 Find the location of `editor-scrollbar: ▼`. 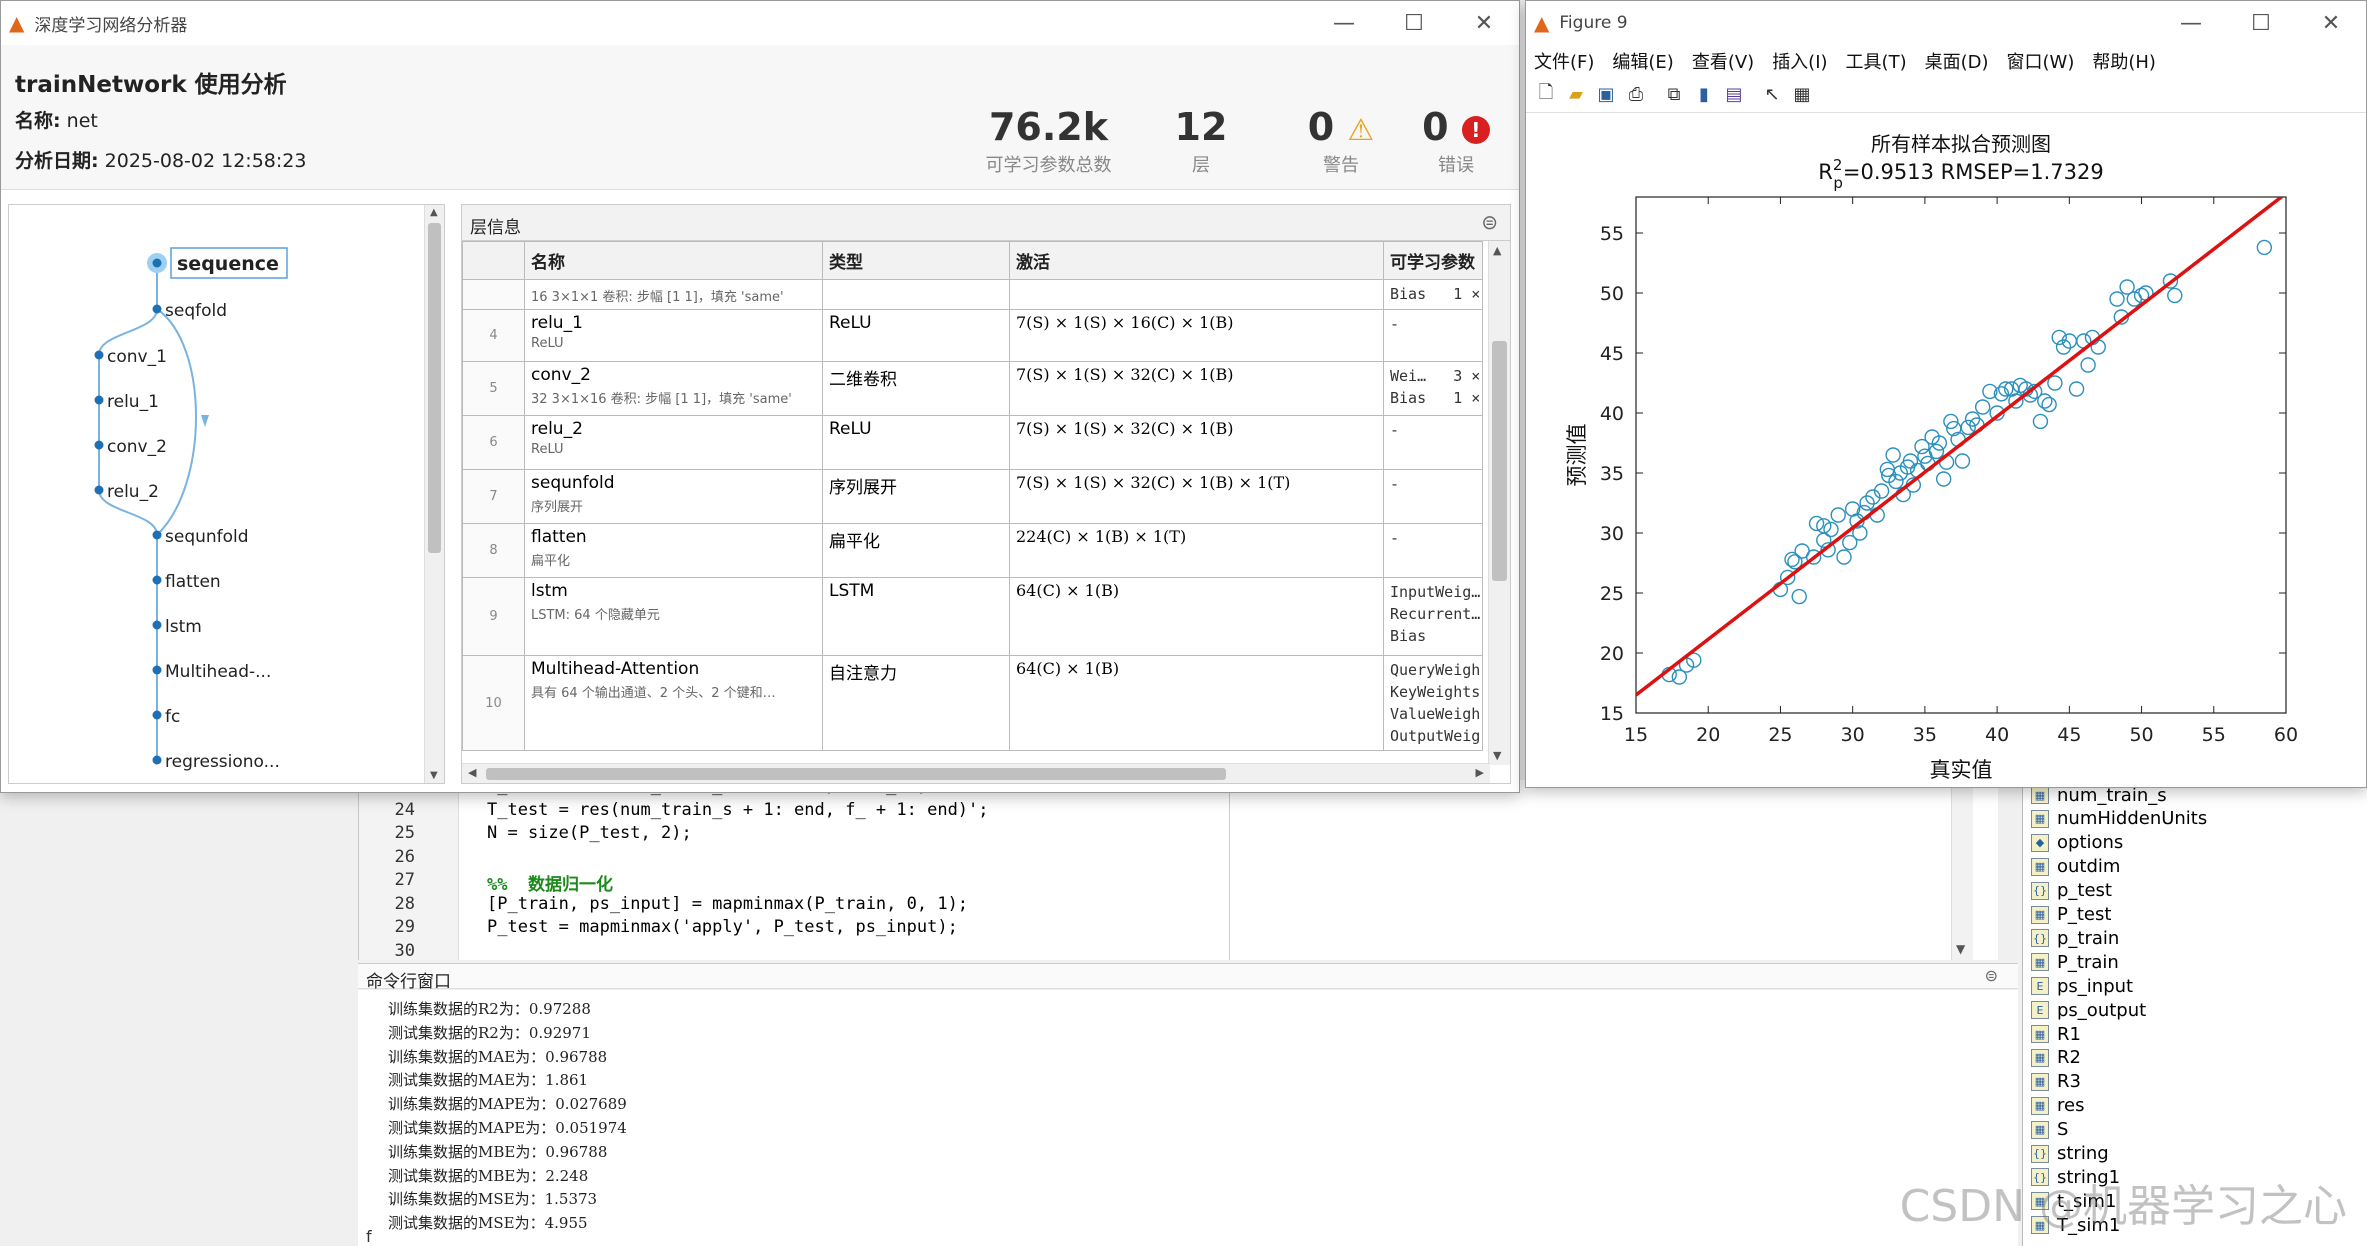

editor-scrollbar: ▼ is located at coordinates (1962, 870).